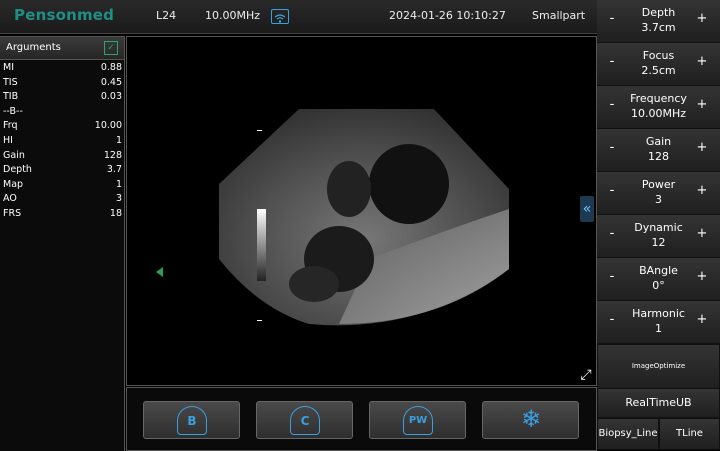 The width and height of the screenshot is (720, 451). Describe the element at coordinates (62, 96) in the screenshot. I see `argument-row: TIB 0.03` at that location.